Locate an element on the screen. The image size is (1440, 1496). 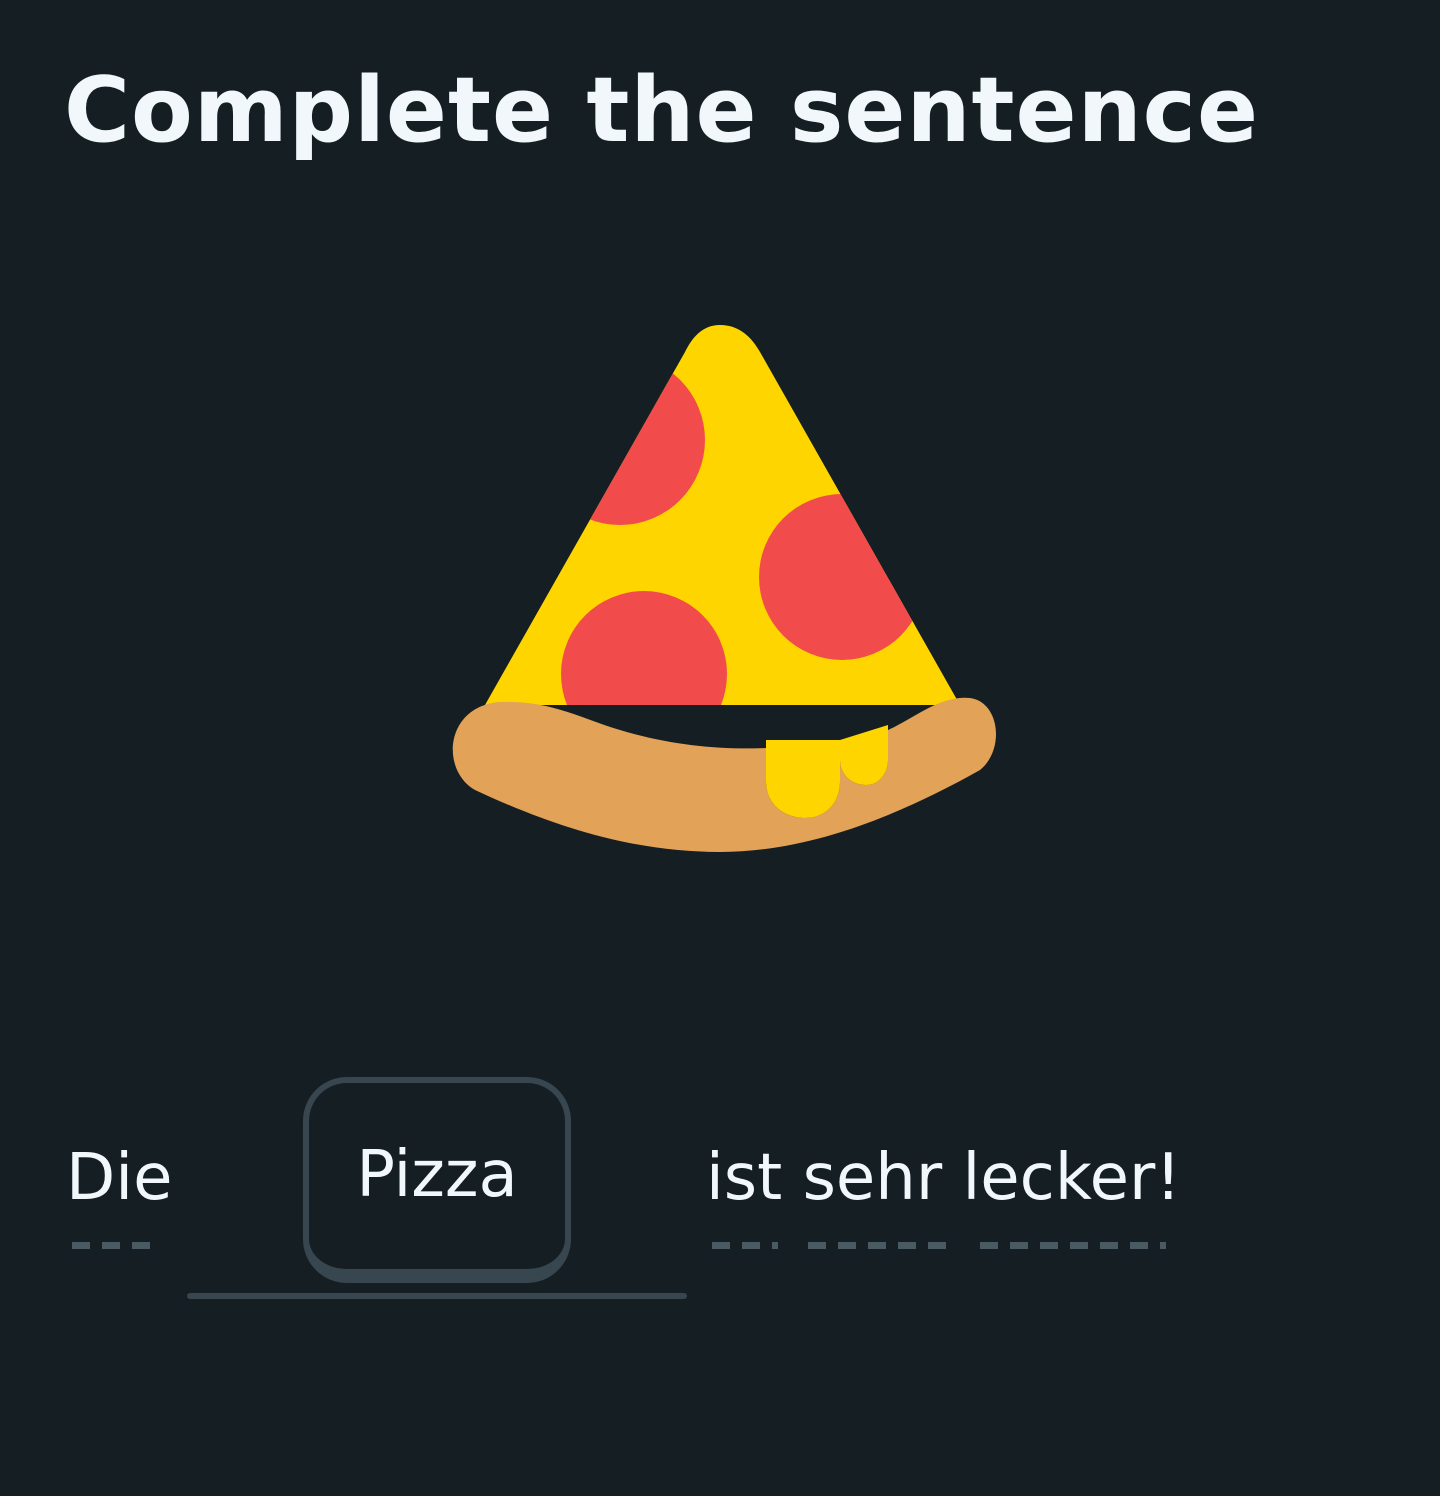
word-underline-ist is located at coordinates (745, 1245).